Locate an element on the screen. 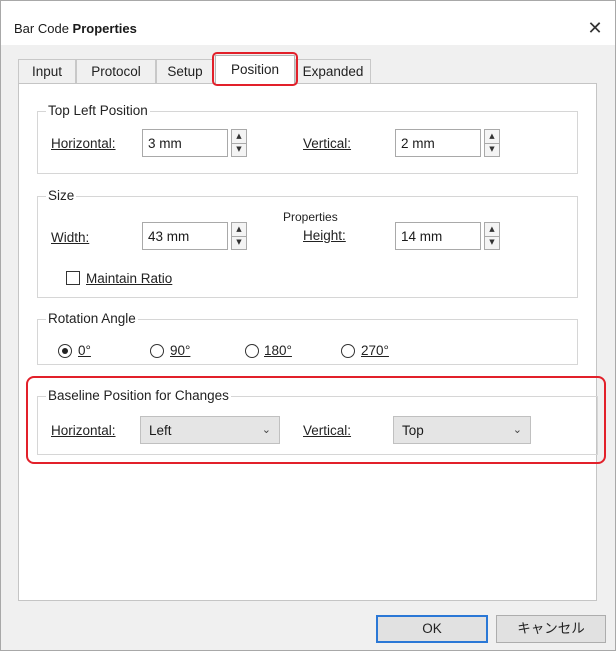  height-label: Height: is located at coordinates (324, 235).